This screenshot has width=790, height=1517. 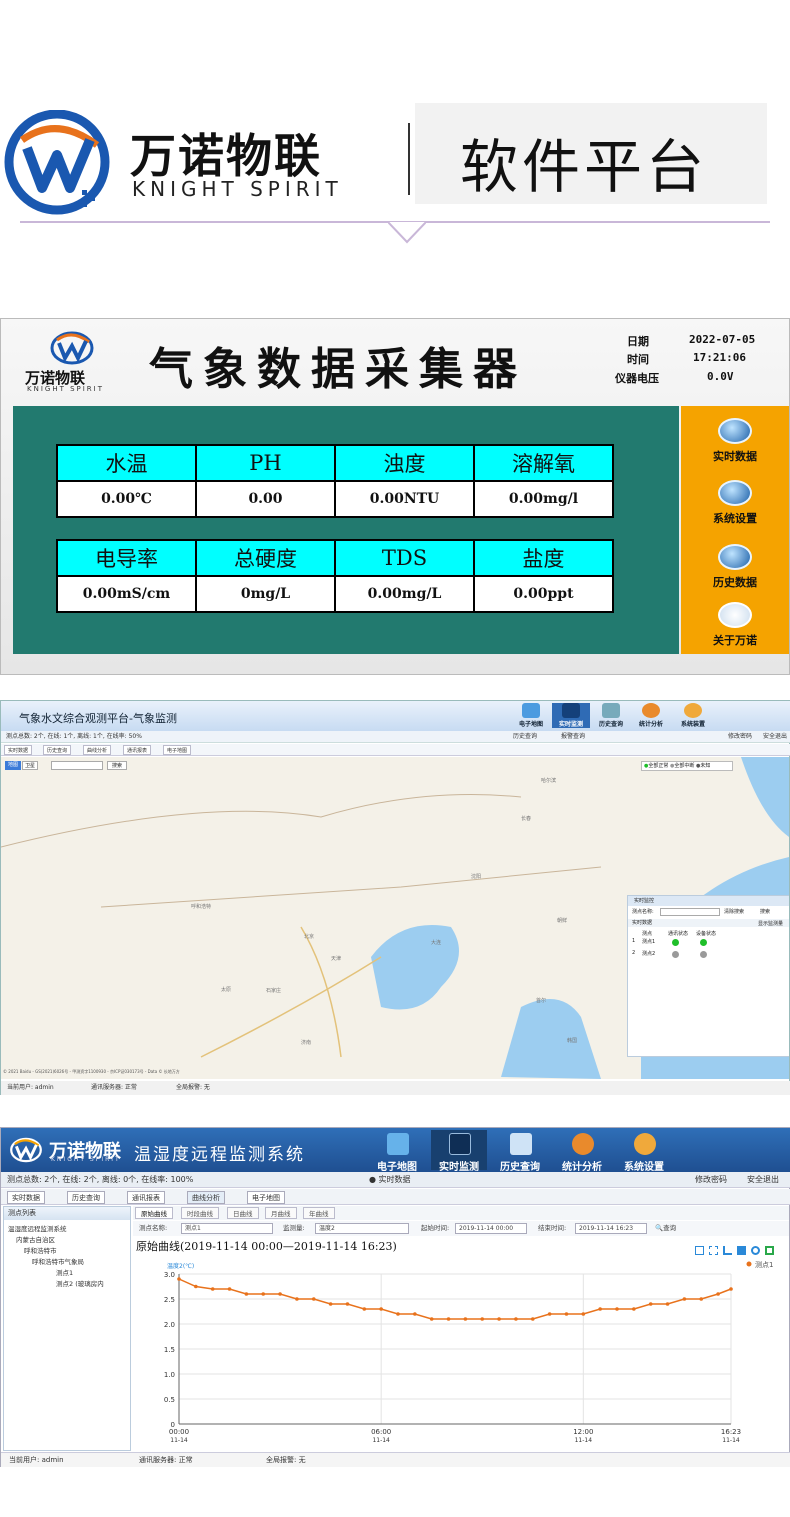 What do you see at coordinates (201, 907) in the screenshot?
I see `map-label: 呼和浩特` at bounding box center [201, 907].